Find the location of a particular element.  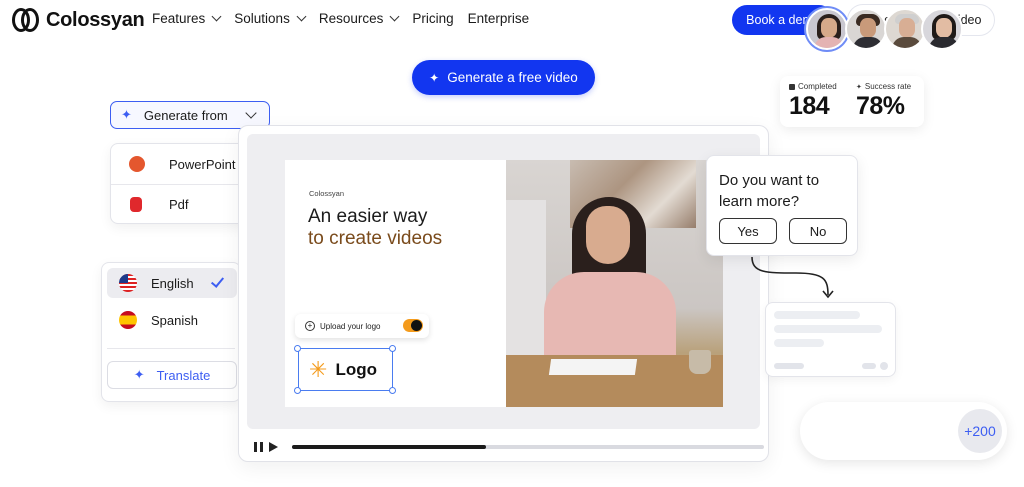

more-avatars-count: +200 is located at coordinates (980, 431).